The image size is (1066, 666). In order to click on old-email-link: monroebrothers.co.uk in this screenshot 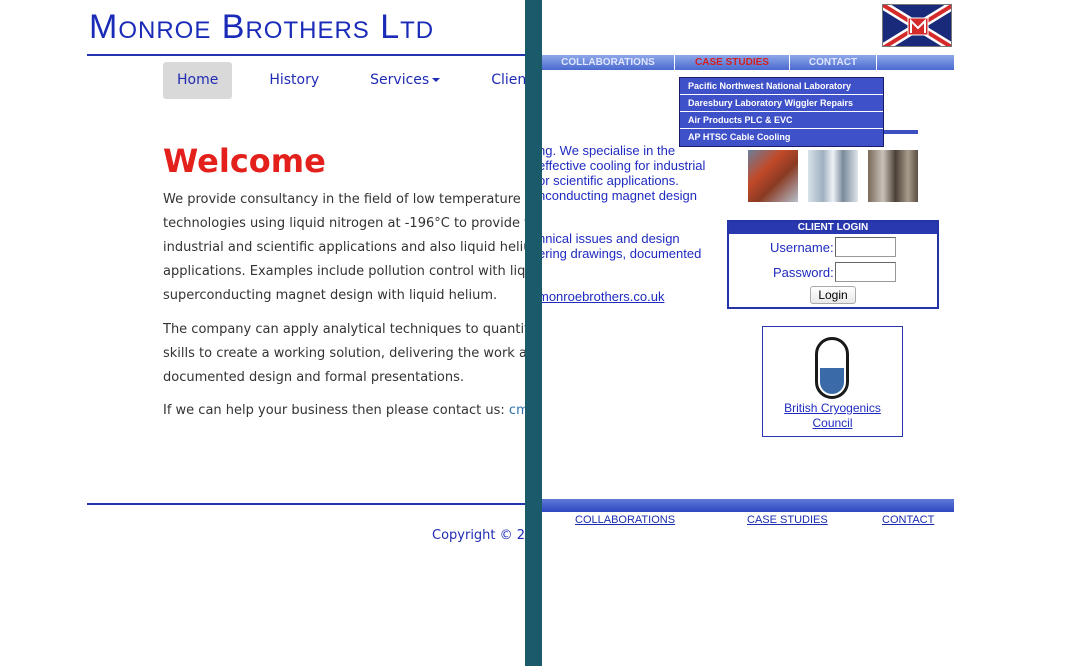, I will do `click(603, 296)`.